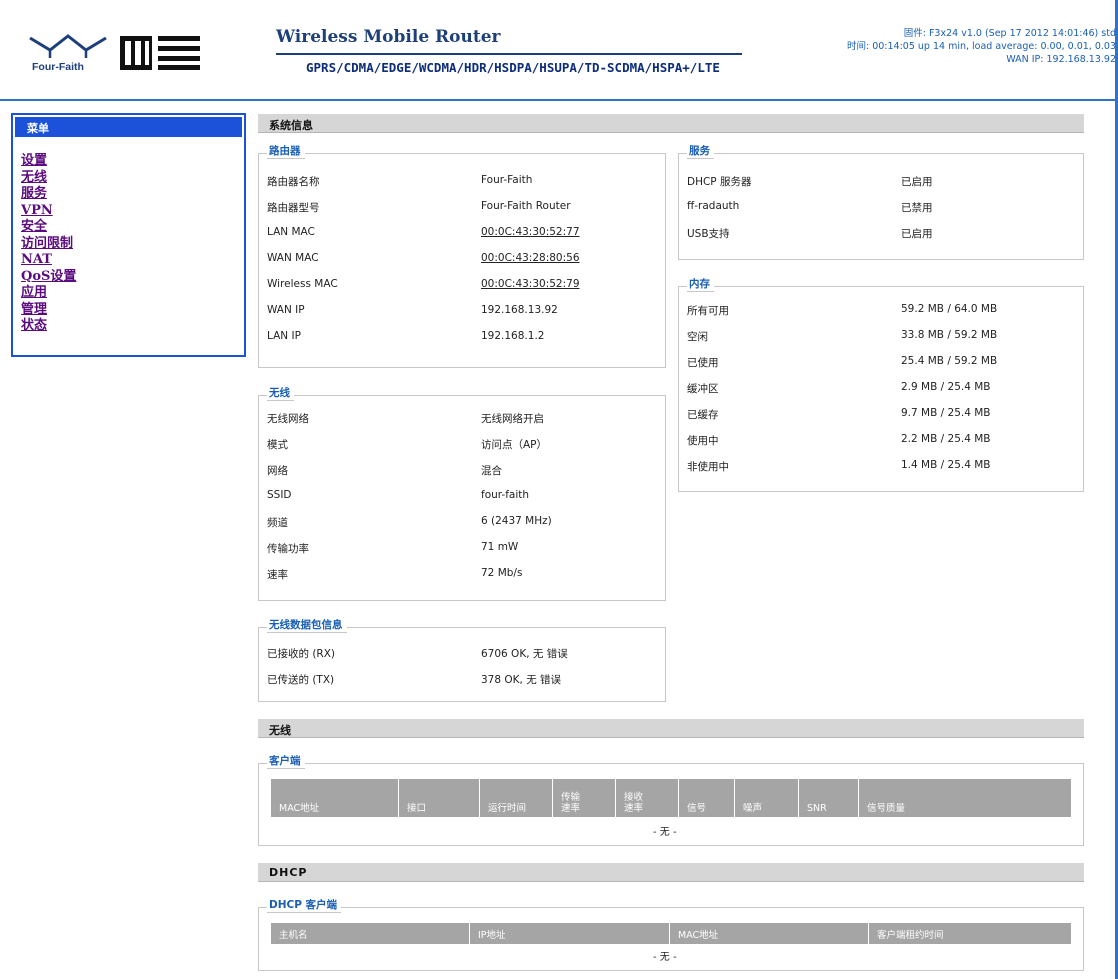 The width and height of the screenshot is (1118, 979). What do you see at coordinates (970, 933) in the screenshot?
I see `col-lease-time: 客户端租约时间` at bounding box center [970, 933].